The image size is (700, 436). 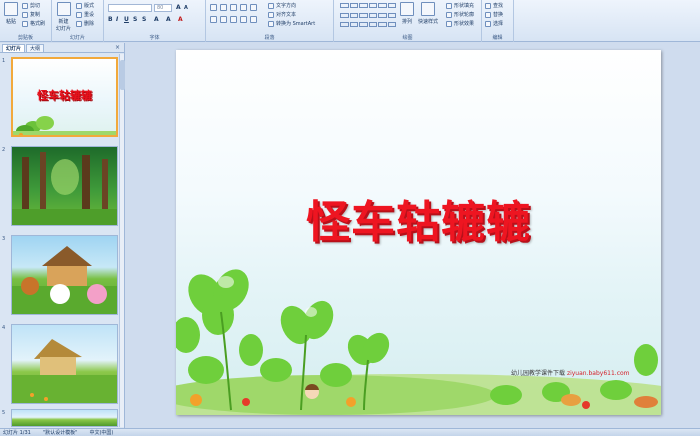 I want to click on language-status: 中文(中国), so click(x=101, y=433).